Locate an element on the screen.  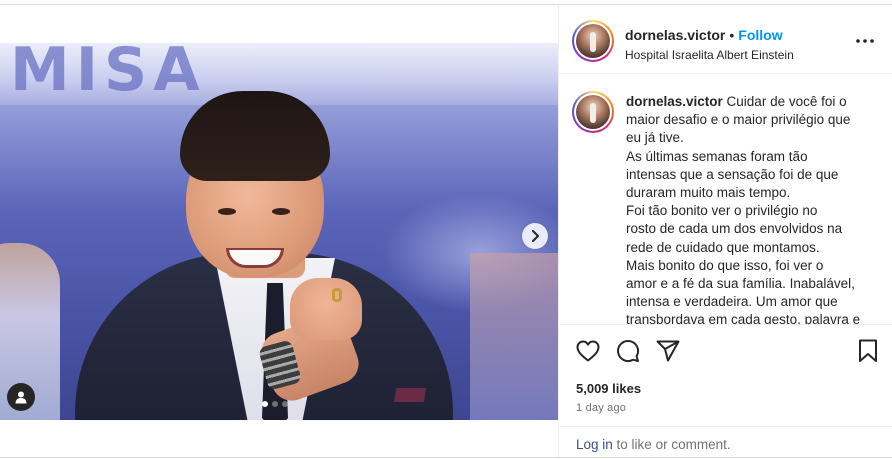
caption-line-text: rosto de cada um dos envolvidos na is located at coordinates (734, 229).